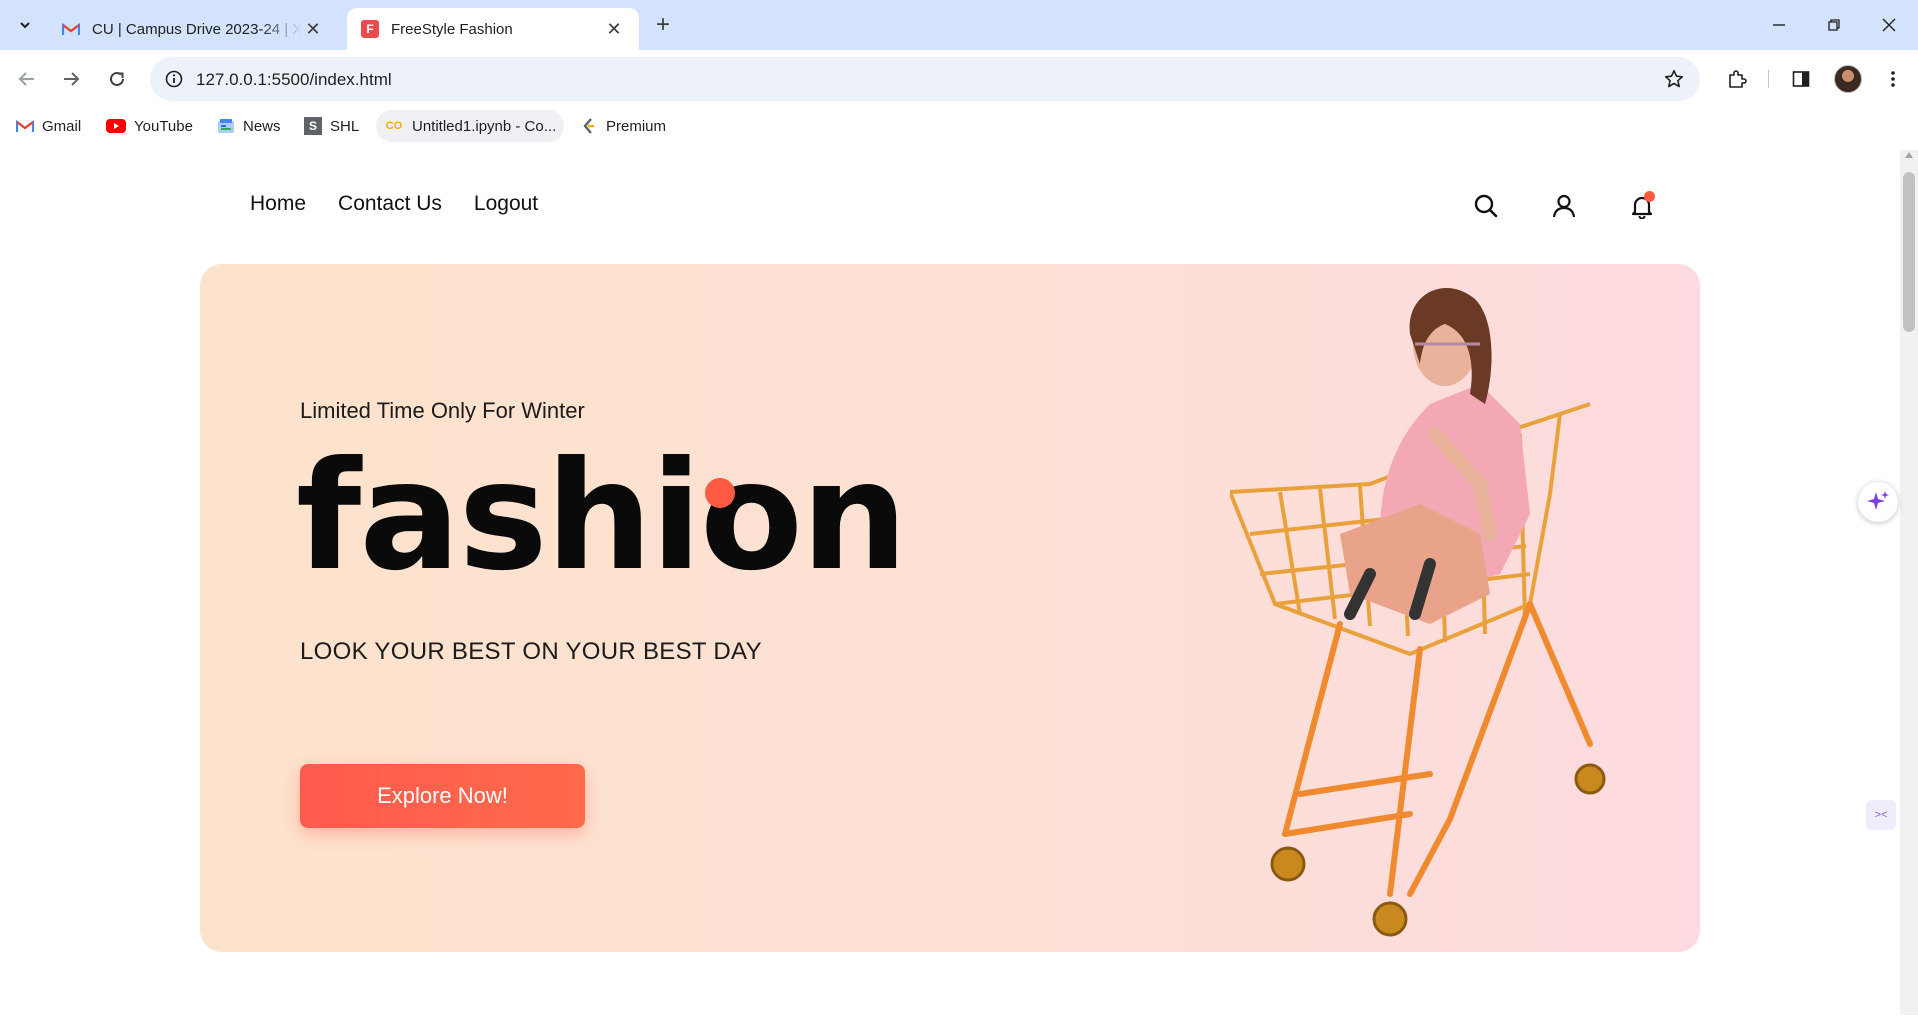 Image resolution: width=1918 pixels, height=1021 pixels. I want to click on search-icon, so click(1486, 206).